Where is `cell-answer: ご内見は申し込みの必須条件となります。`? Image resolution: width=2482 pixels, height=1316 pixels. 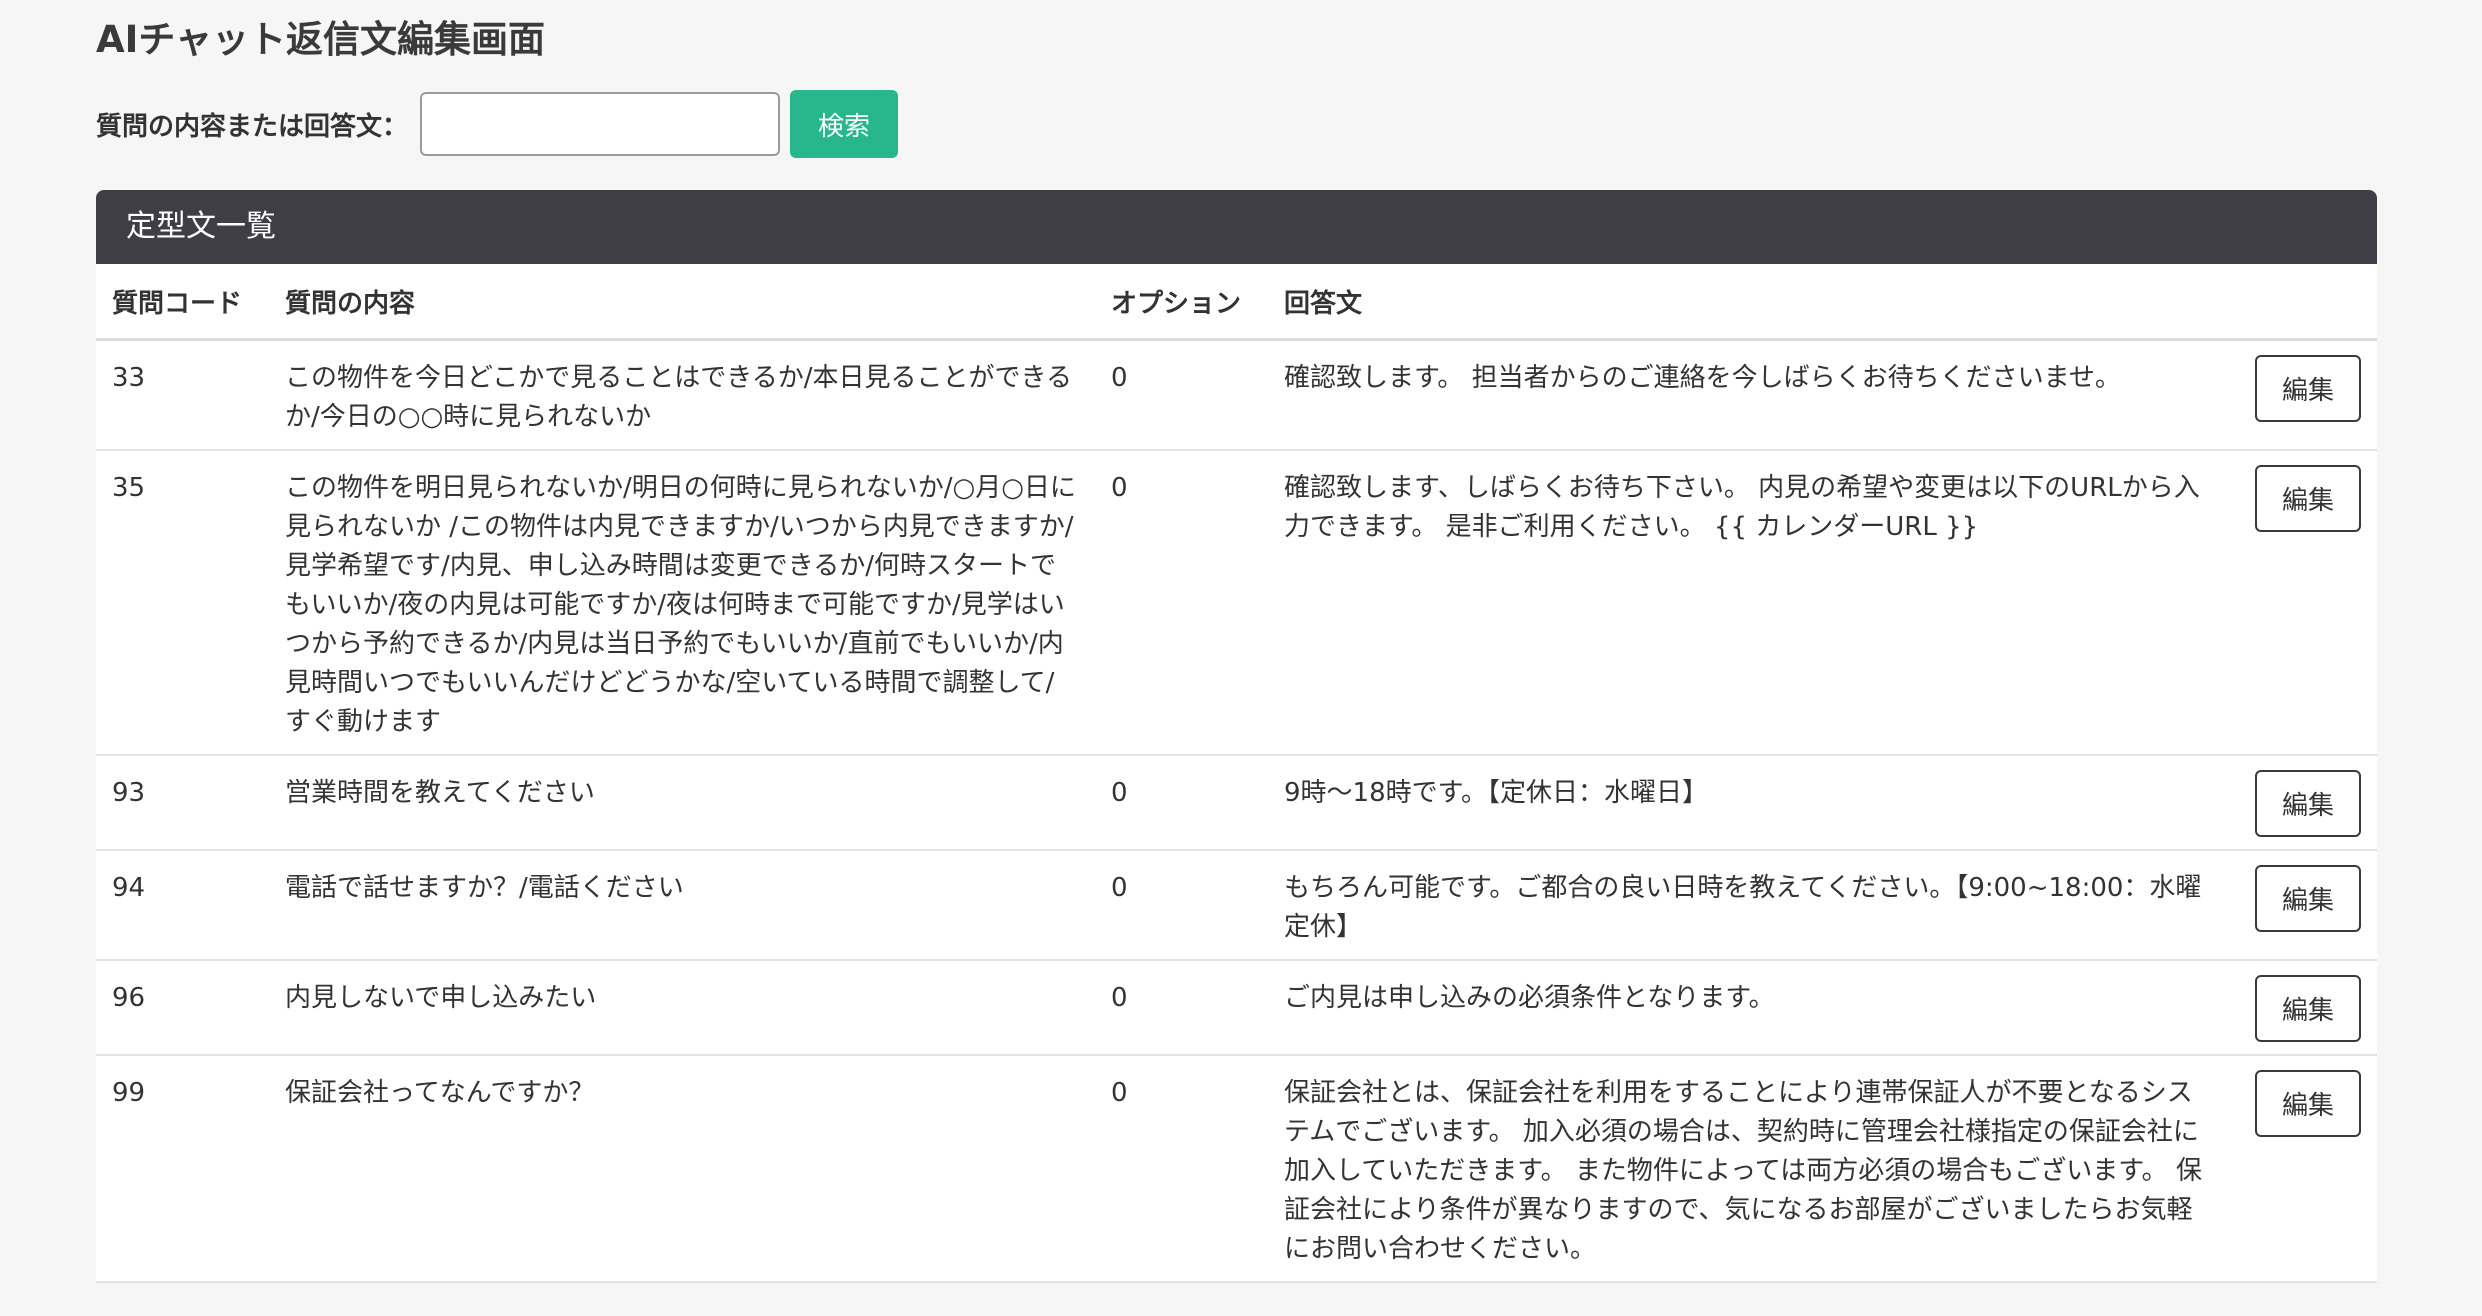 cell-answer: ご内見は申し込みの必須条件となります。 is located at coordinates (1750, 1008).